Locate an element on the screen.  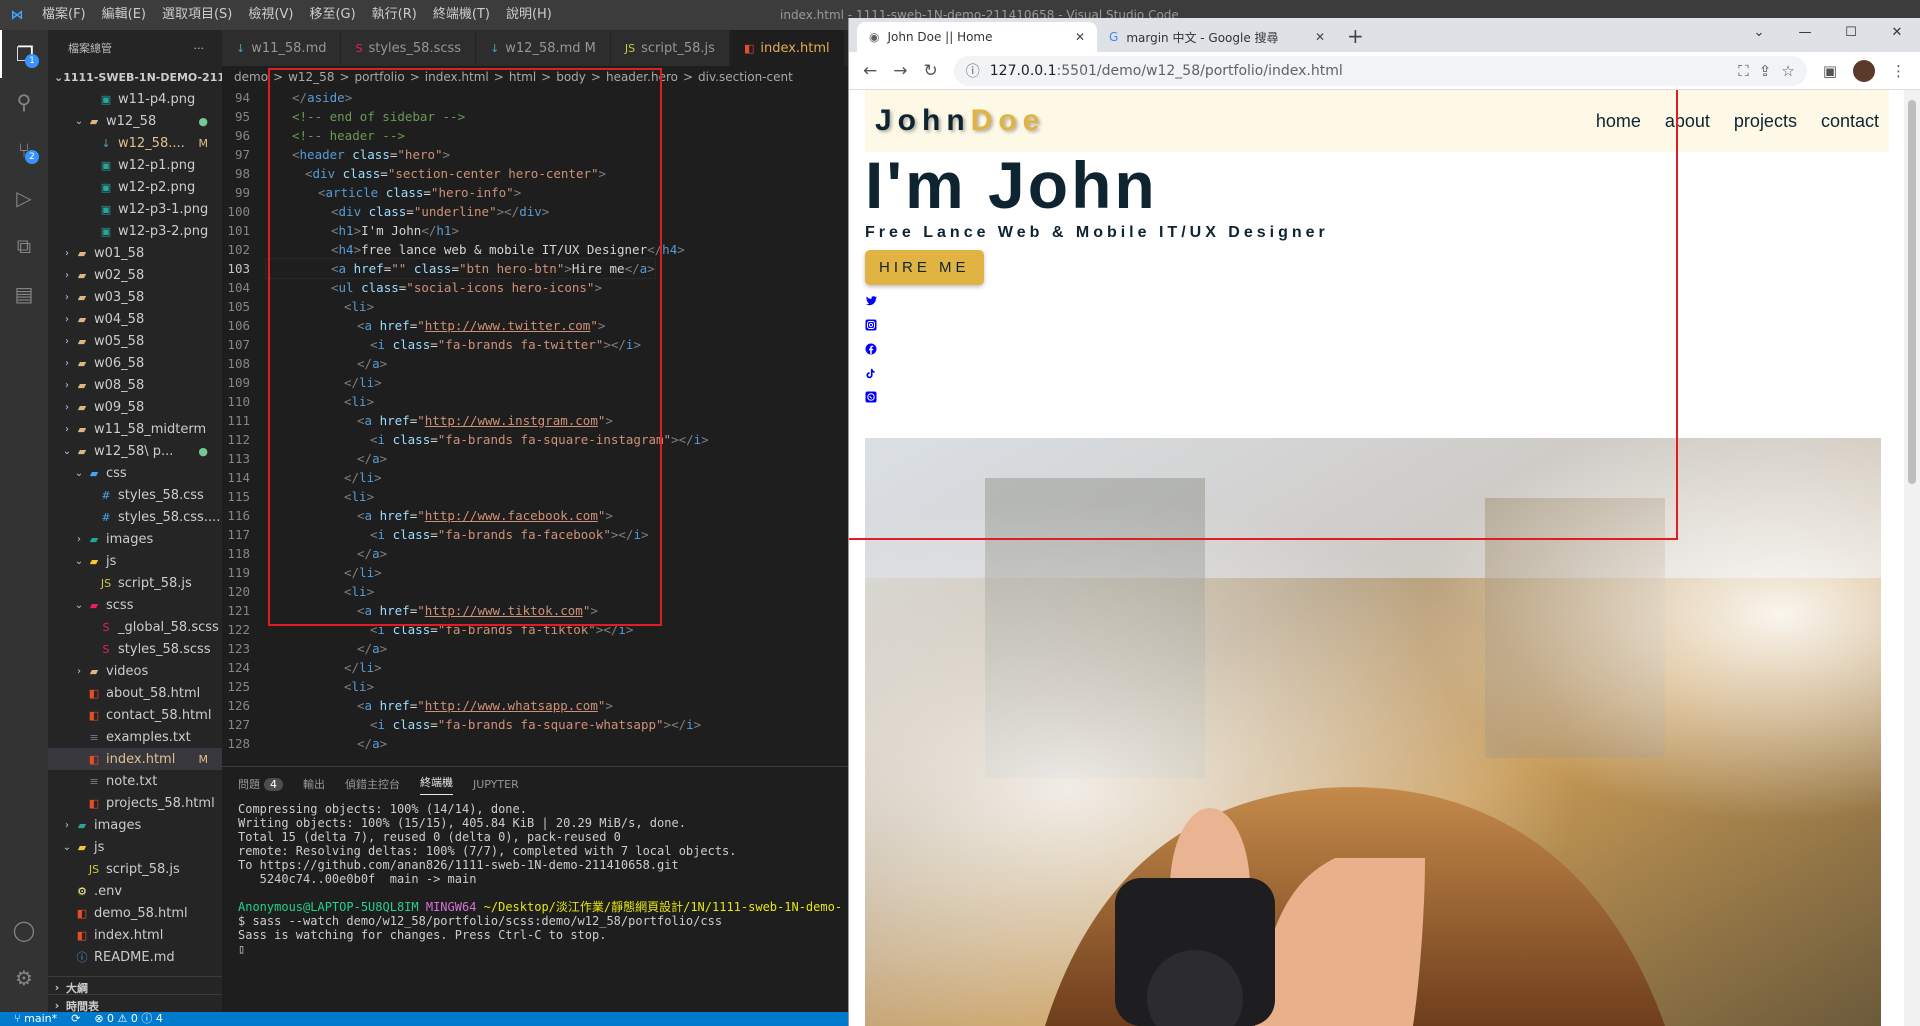
facebook-icon is located at coordinates (871, 349).